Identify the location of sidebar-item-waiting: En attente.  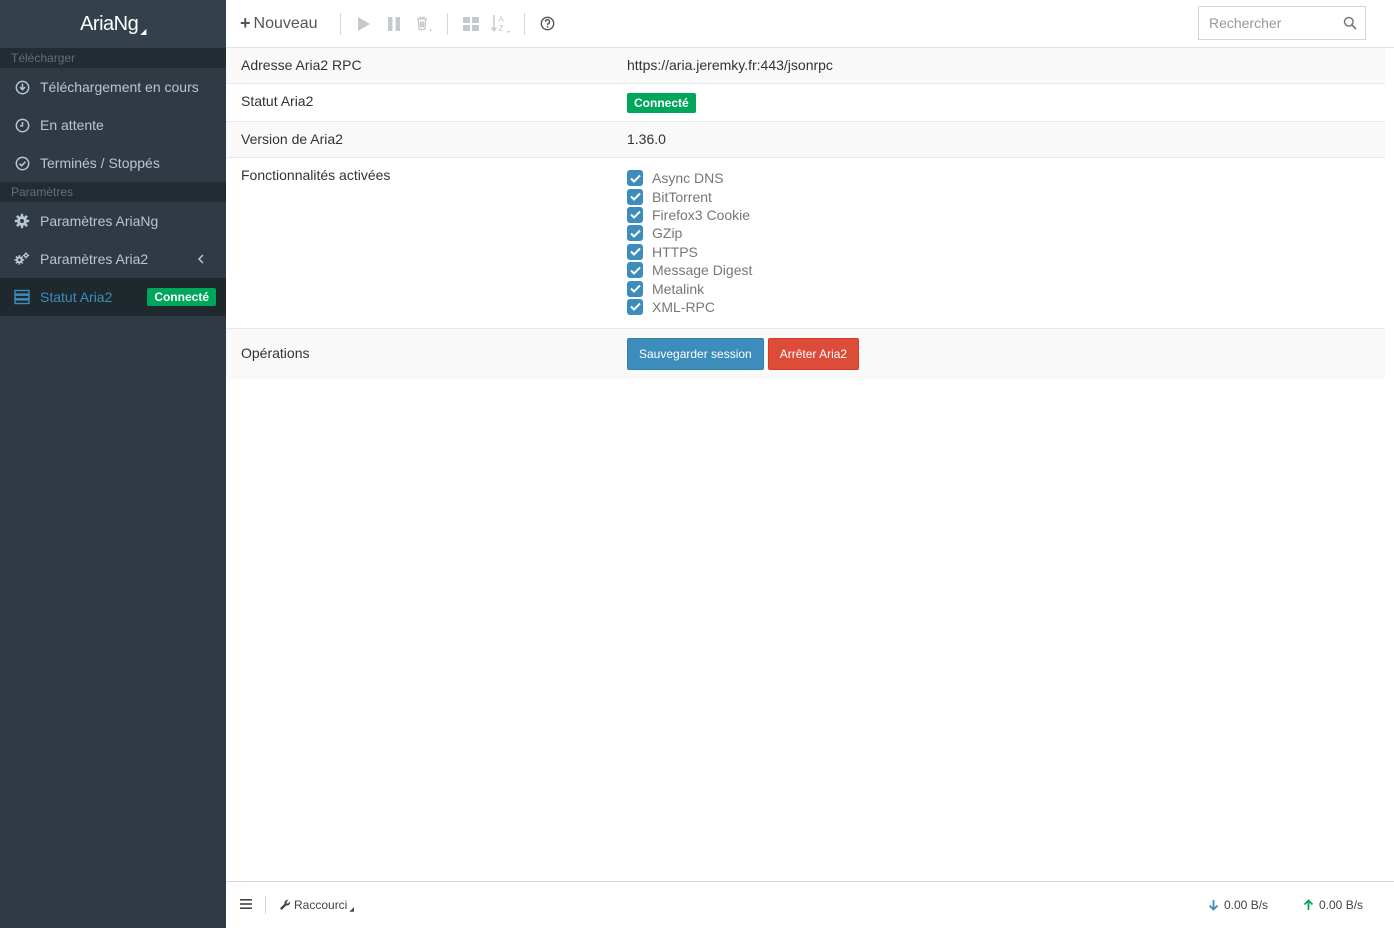
(113, 125).